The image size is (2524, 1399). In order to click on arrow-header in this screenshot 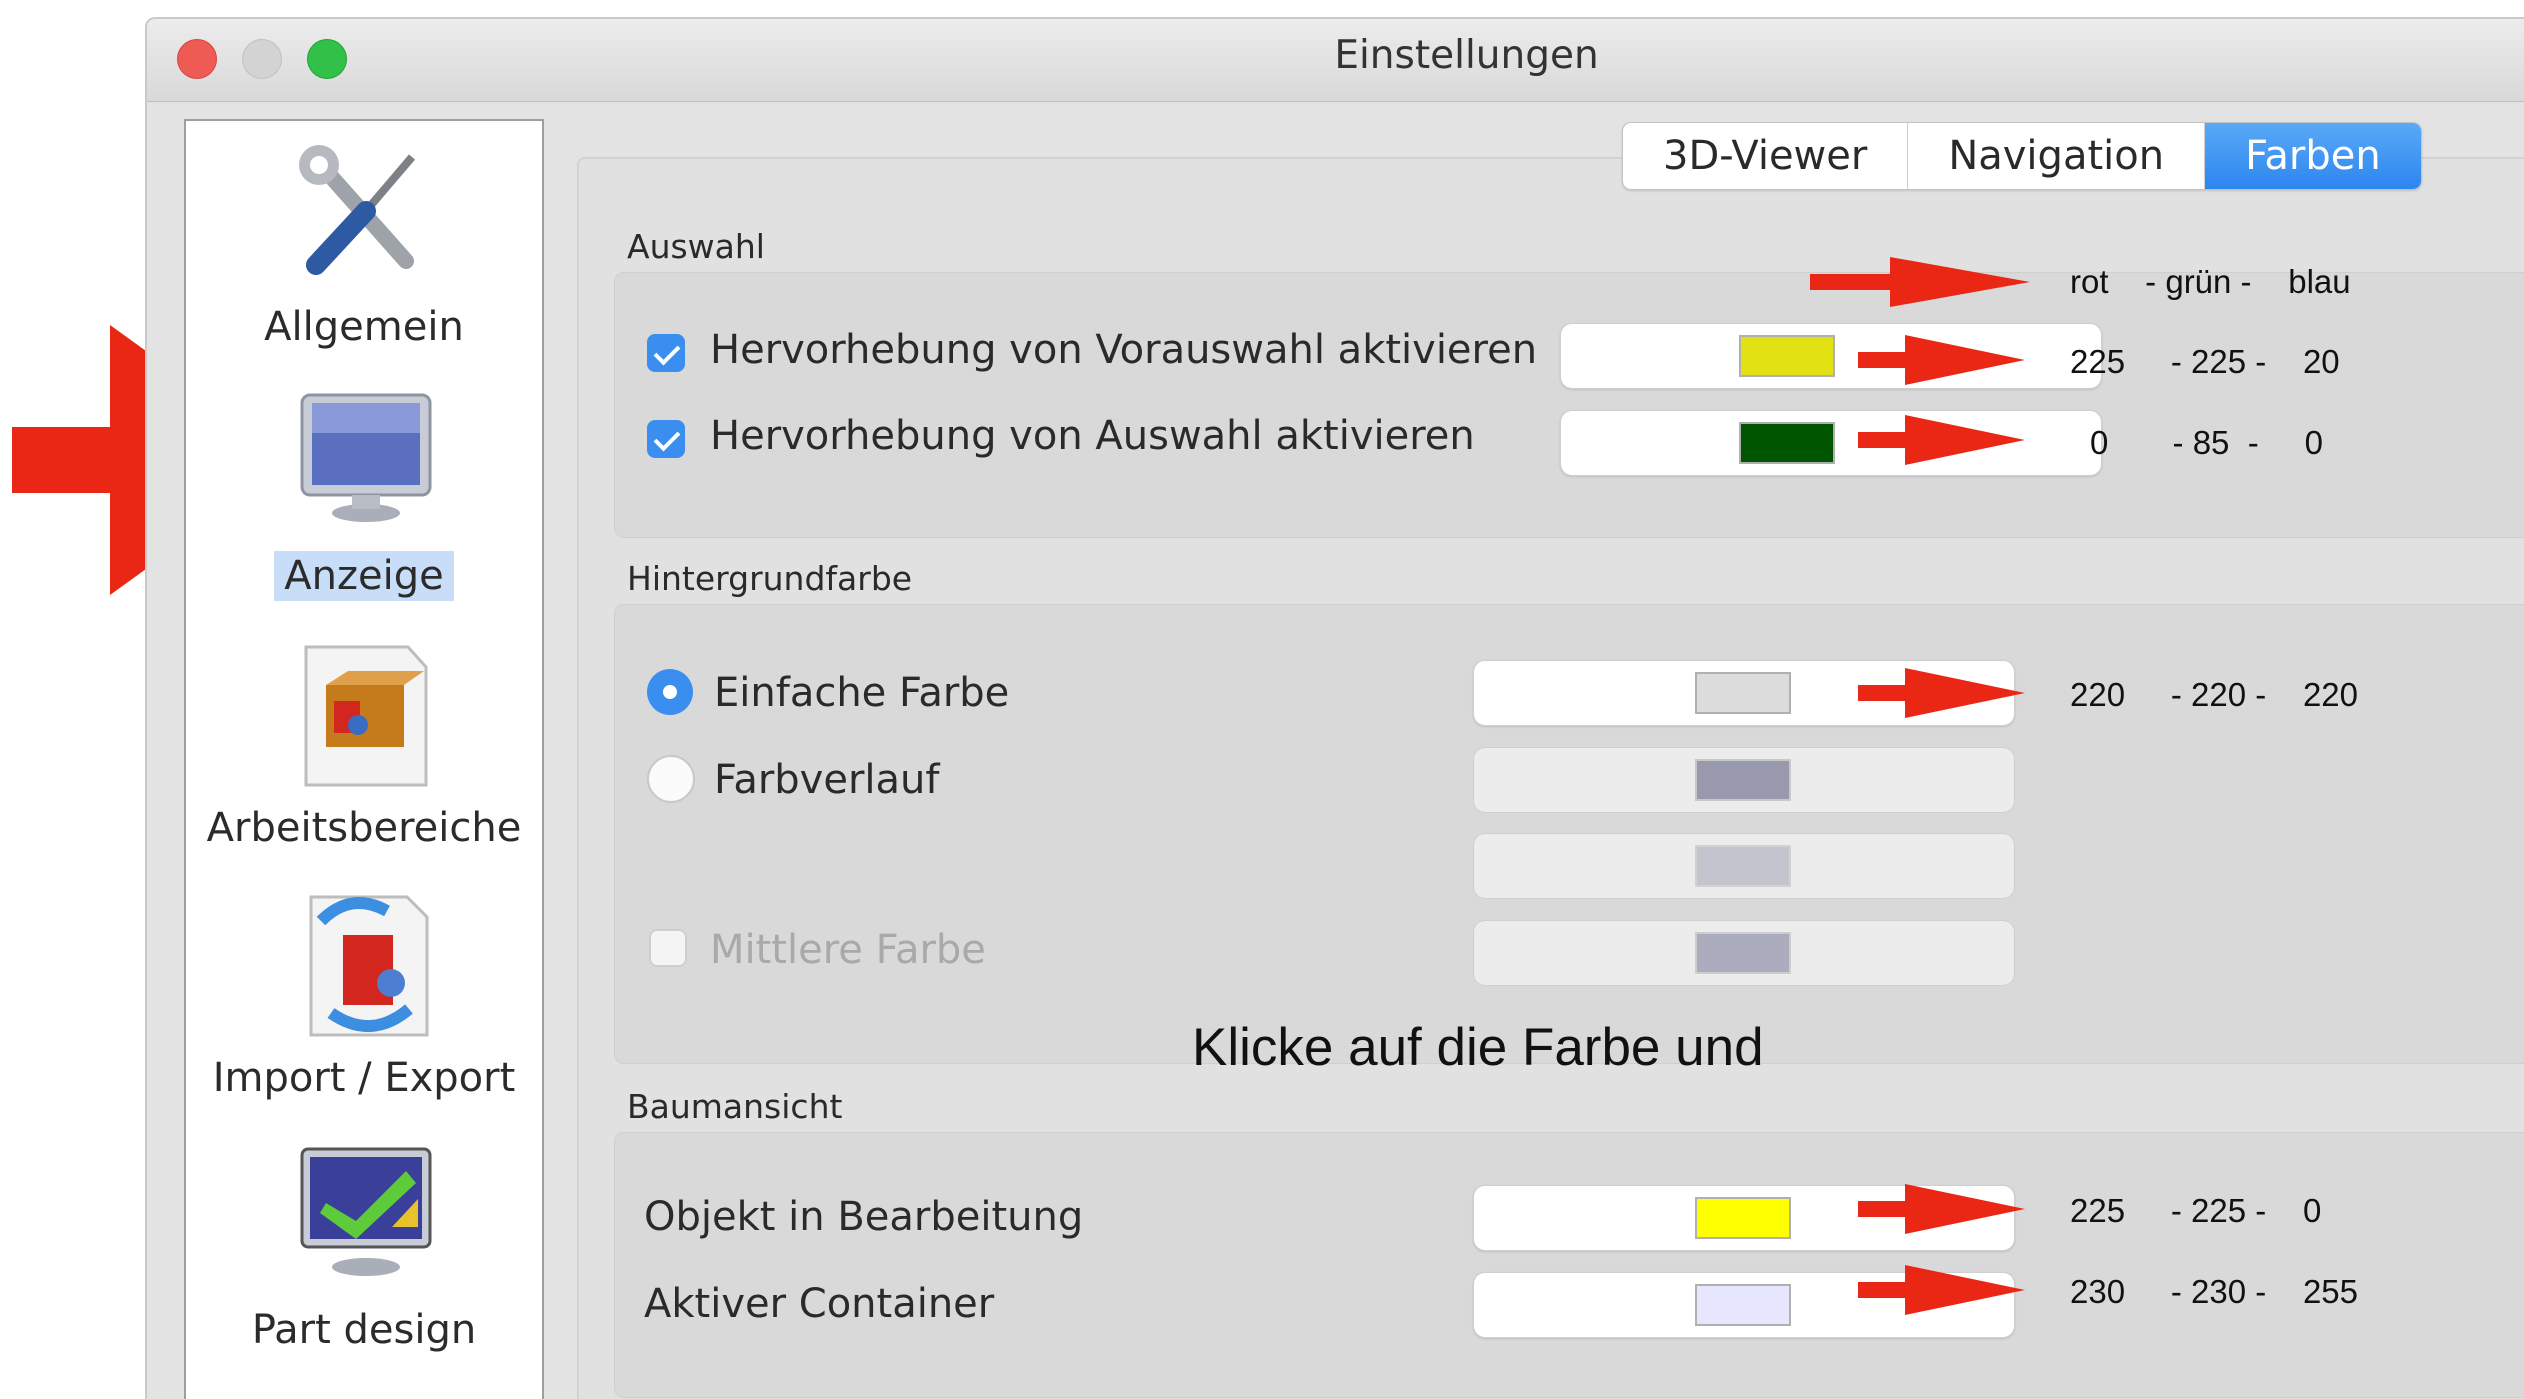, I will do `click(1920, 282)`.